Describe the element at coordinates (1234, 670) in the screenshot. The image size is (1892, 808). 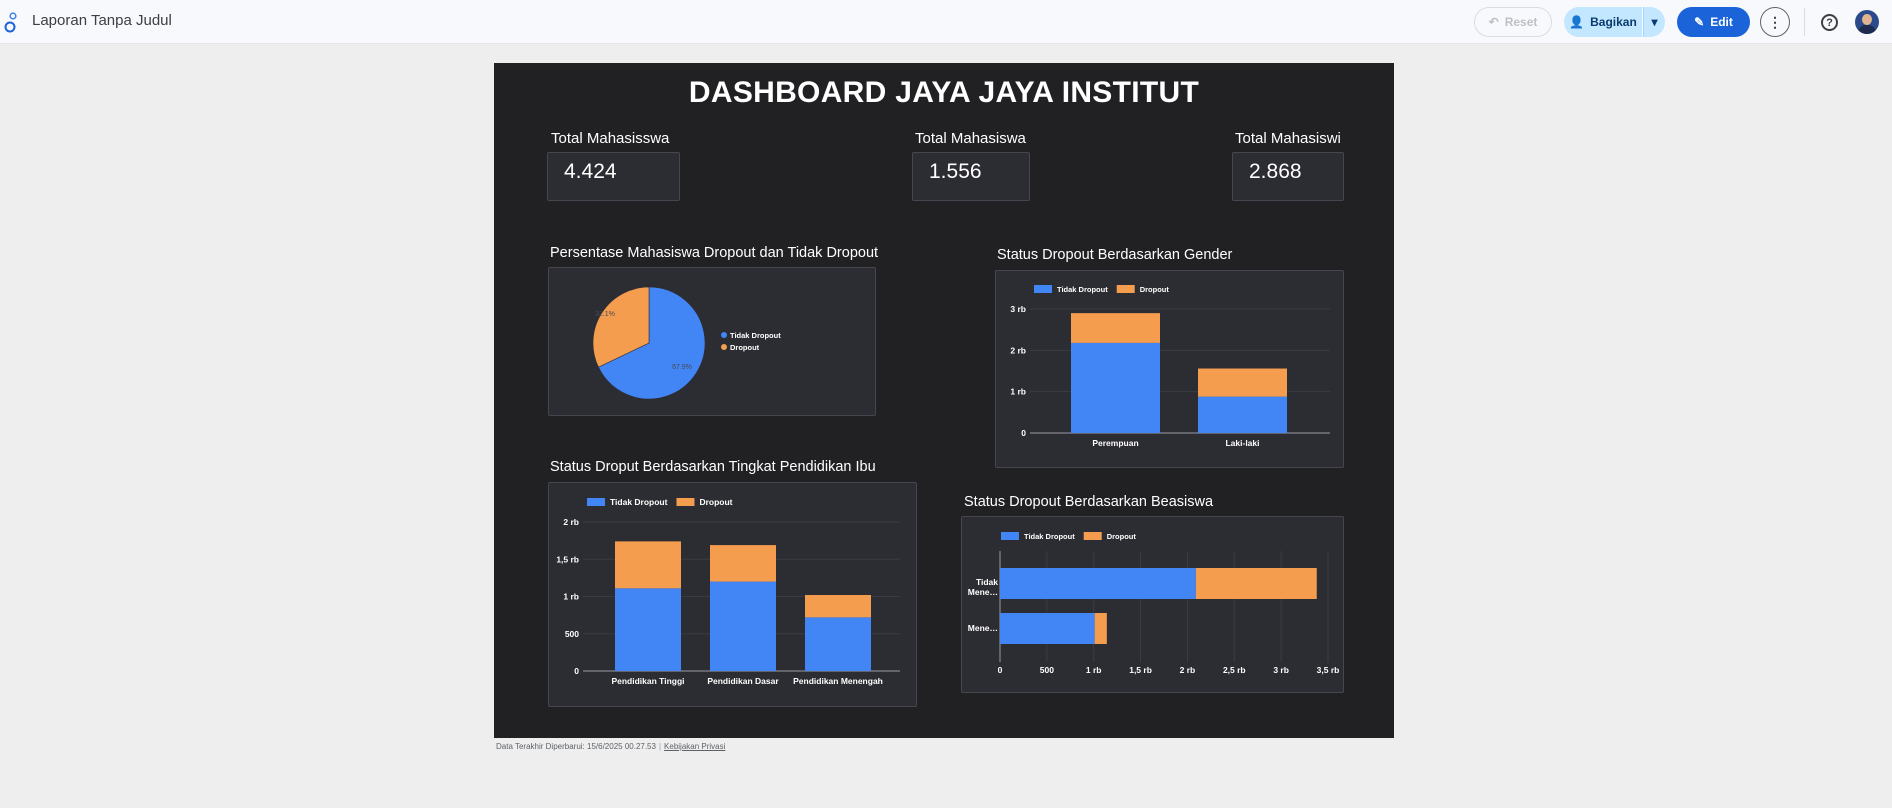
I see `x-tick-label: 2,5 rb` at that location.